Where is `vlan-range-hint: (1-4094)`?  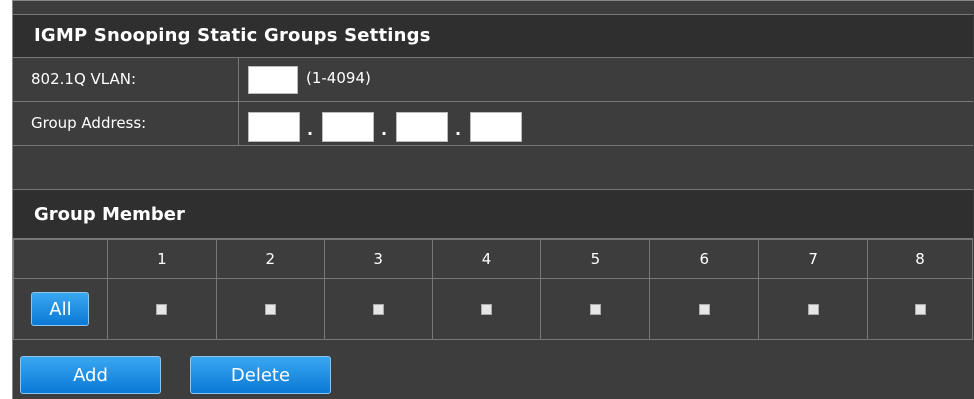 vlan-range-hint: (1-4094) is located at coordinates (338, 78).